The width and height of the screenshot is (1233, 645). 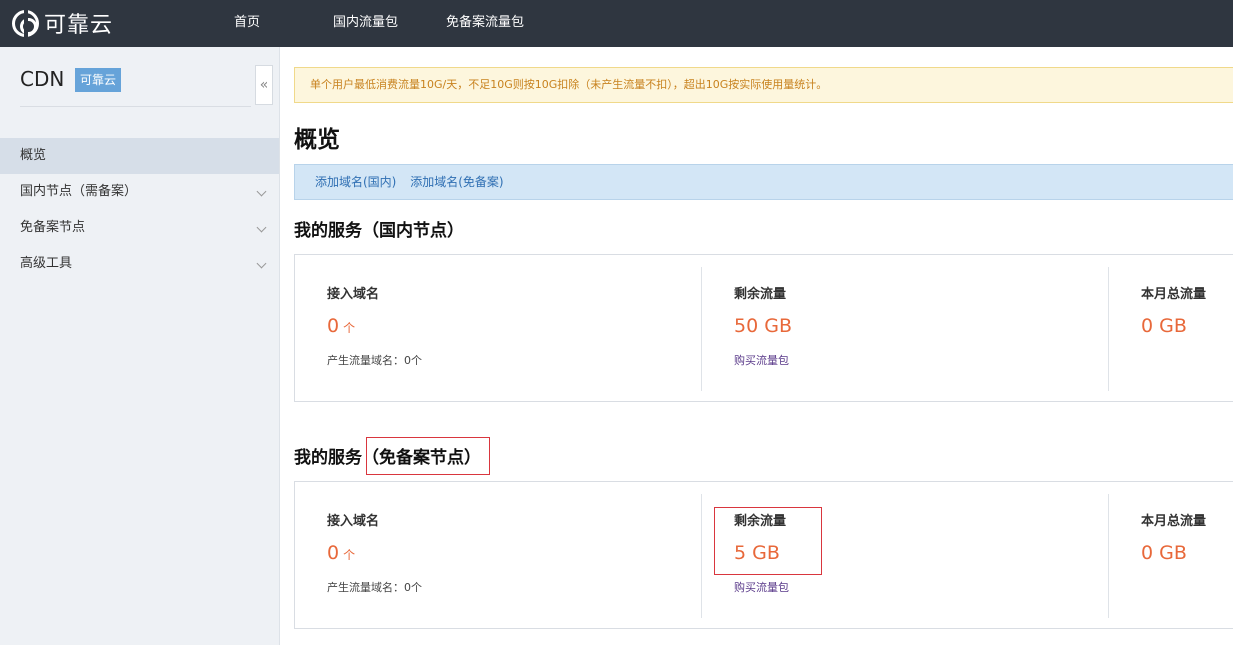 I want to click on double-chevron-left-icon: «, so click(x=264, y=85).